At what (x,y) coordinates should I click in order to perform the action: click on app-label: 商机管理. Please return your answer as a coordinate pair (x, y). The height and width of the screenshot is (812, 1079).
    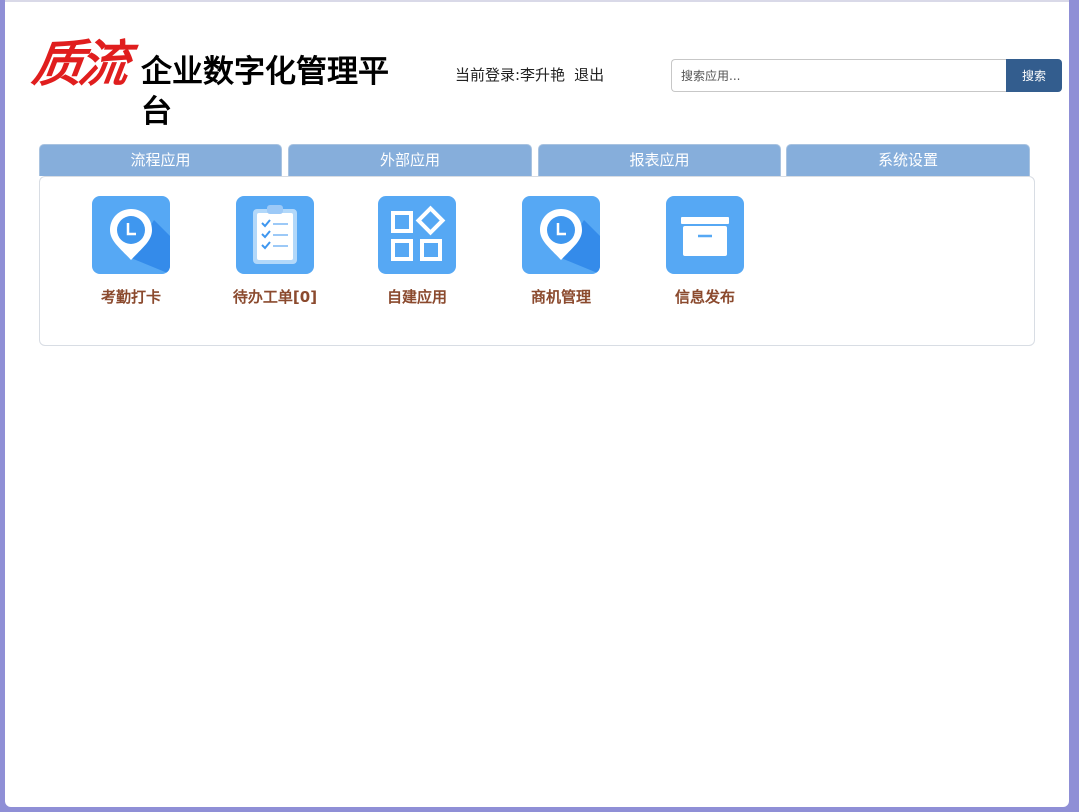
    Looking at the image, I should click on (560, 297).